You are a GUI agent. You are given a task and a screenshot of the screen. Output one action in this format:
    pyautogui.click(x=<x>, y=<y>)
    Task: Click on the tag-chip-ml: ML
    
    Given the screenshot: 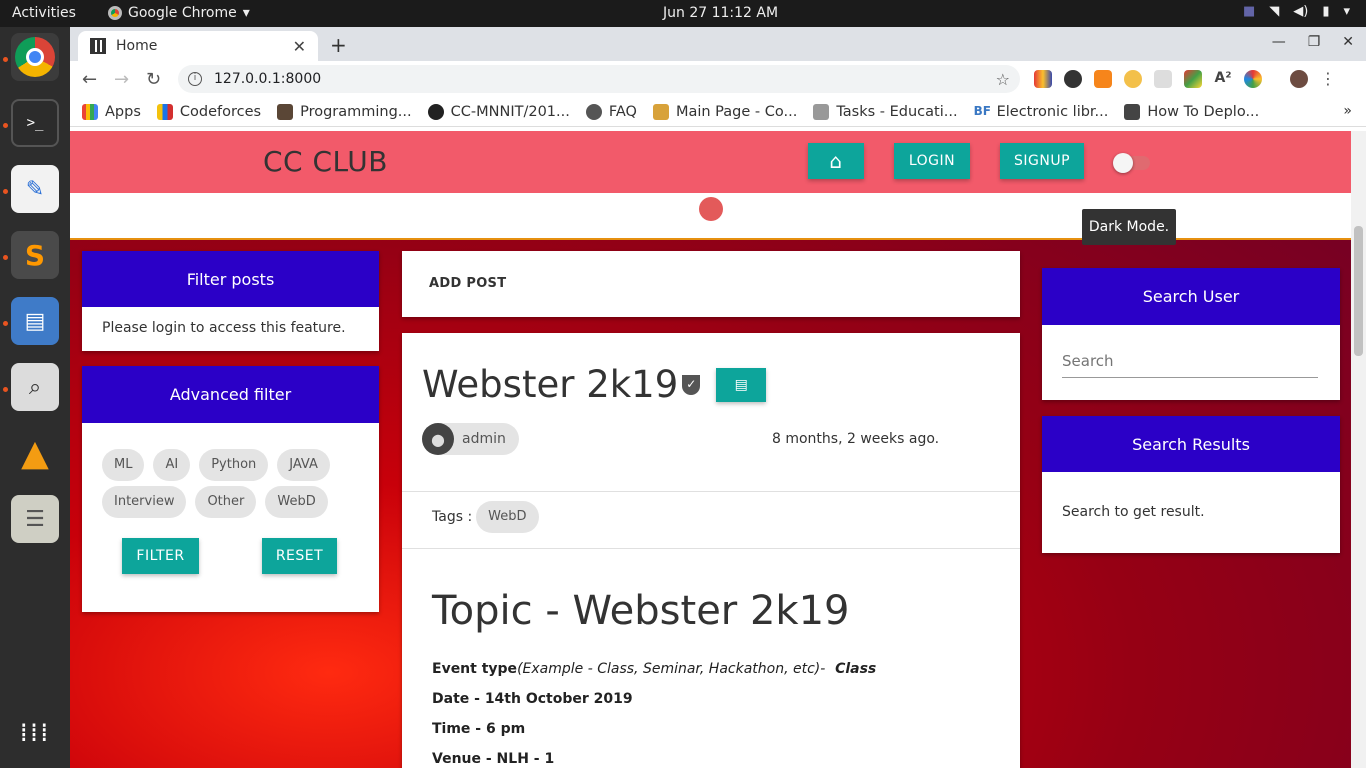 What is the action you would take?
    pyautogui.click(x=123, y=465)
    